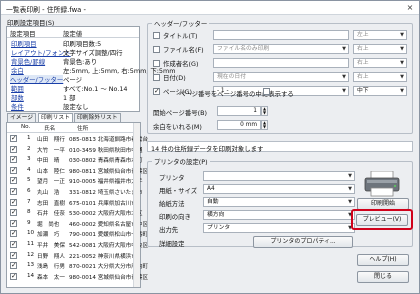 The image size is (420, 294). Describe the element at coordinates (279, 189) in the screenshot. I see `paper-select: A4 ▼` at that location.